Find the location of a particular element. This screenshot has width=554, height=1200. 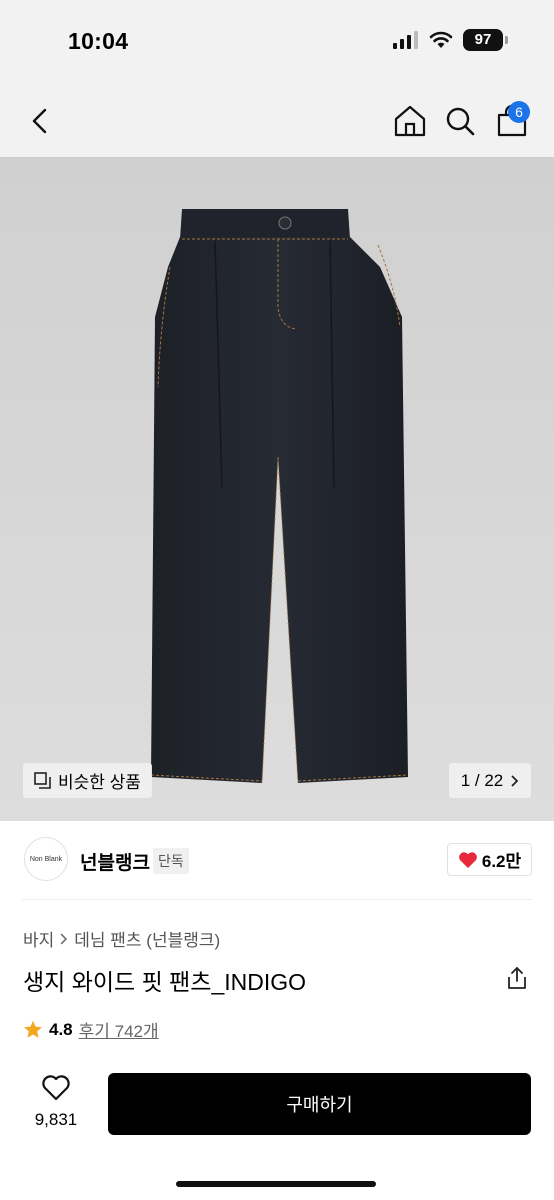

wishlist-count: 9,831 is located at coordinates (56, 1119).